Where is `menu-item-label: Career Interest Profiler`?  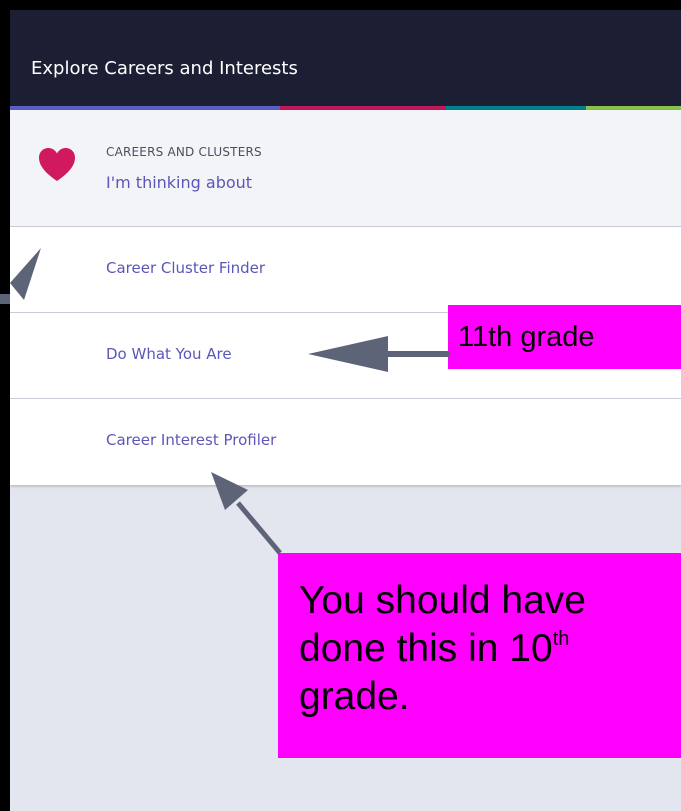 menu-item-label: Career Interest Profiler is located at coordinates (191, 440).